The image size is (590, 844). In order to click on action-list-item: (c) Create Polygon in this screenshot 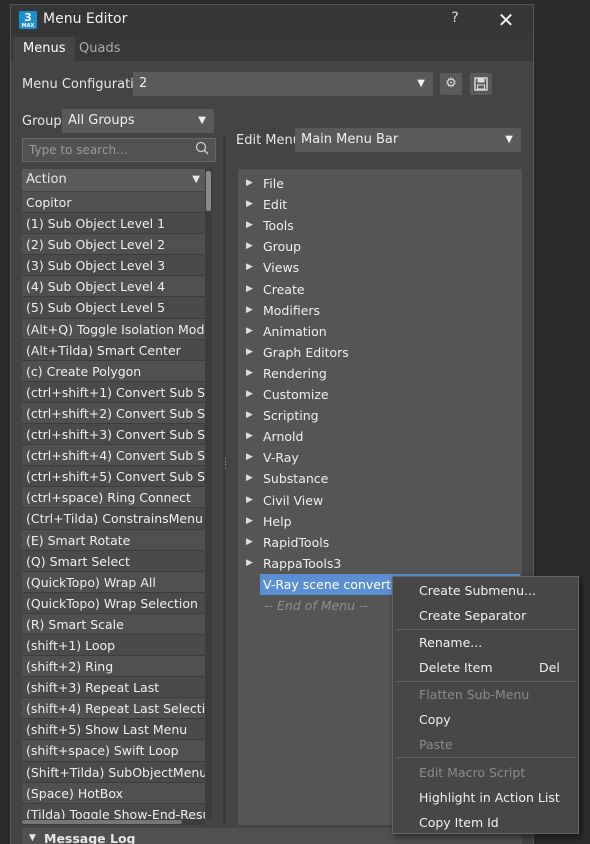, I will do `click(114, 371)`.